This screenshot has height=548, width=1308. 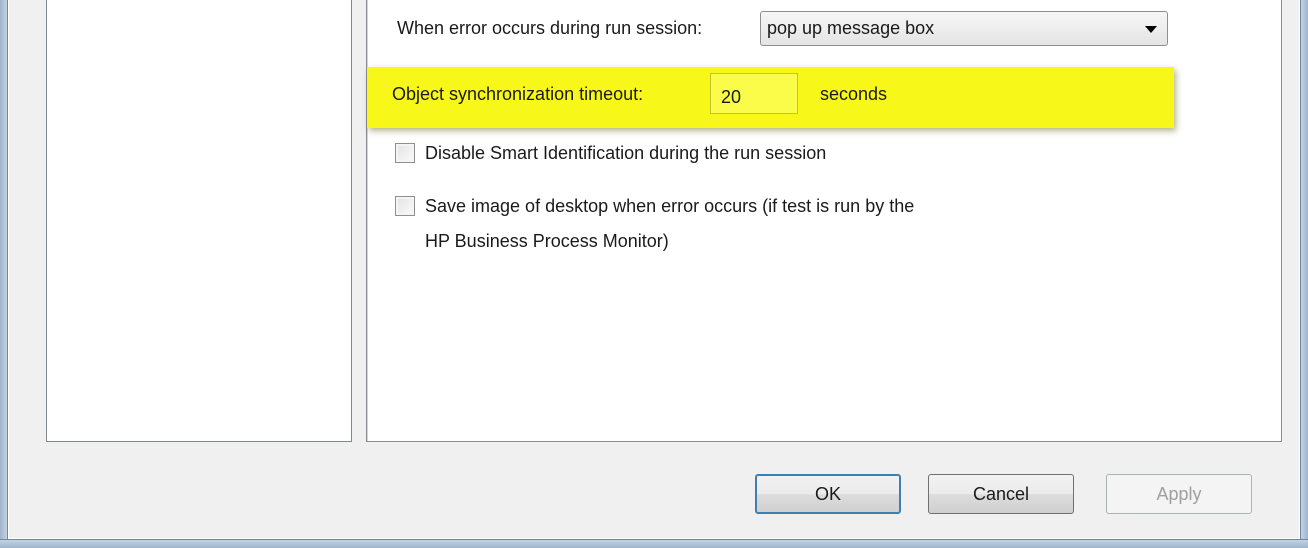 I want to click on timeout-input, so click(x=754, y=93).